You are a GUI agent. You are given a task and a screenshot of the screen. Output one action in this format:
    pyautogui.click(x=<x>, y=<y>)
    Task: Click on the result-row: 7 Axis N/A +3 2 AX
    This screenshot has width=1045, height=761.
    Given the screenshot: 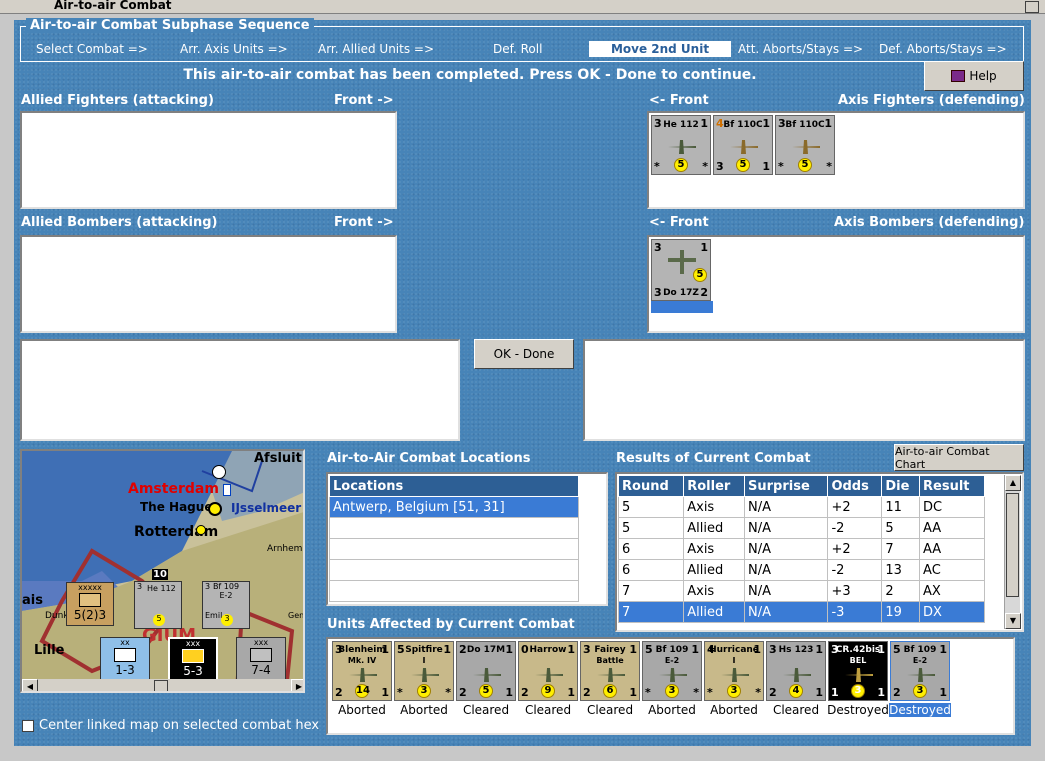 What is the action you would take?
    pyautogui.click(x=801, y=591)
    